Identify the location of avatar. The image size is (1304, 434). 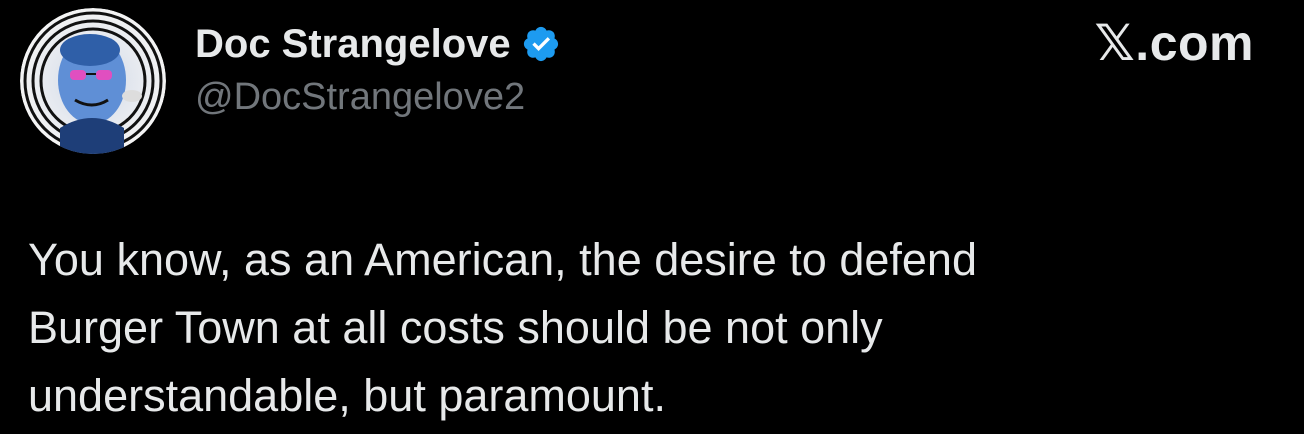
(93, 81).